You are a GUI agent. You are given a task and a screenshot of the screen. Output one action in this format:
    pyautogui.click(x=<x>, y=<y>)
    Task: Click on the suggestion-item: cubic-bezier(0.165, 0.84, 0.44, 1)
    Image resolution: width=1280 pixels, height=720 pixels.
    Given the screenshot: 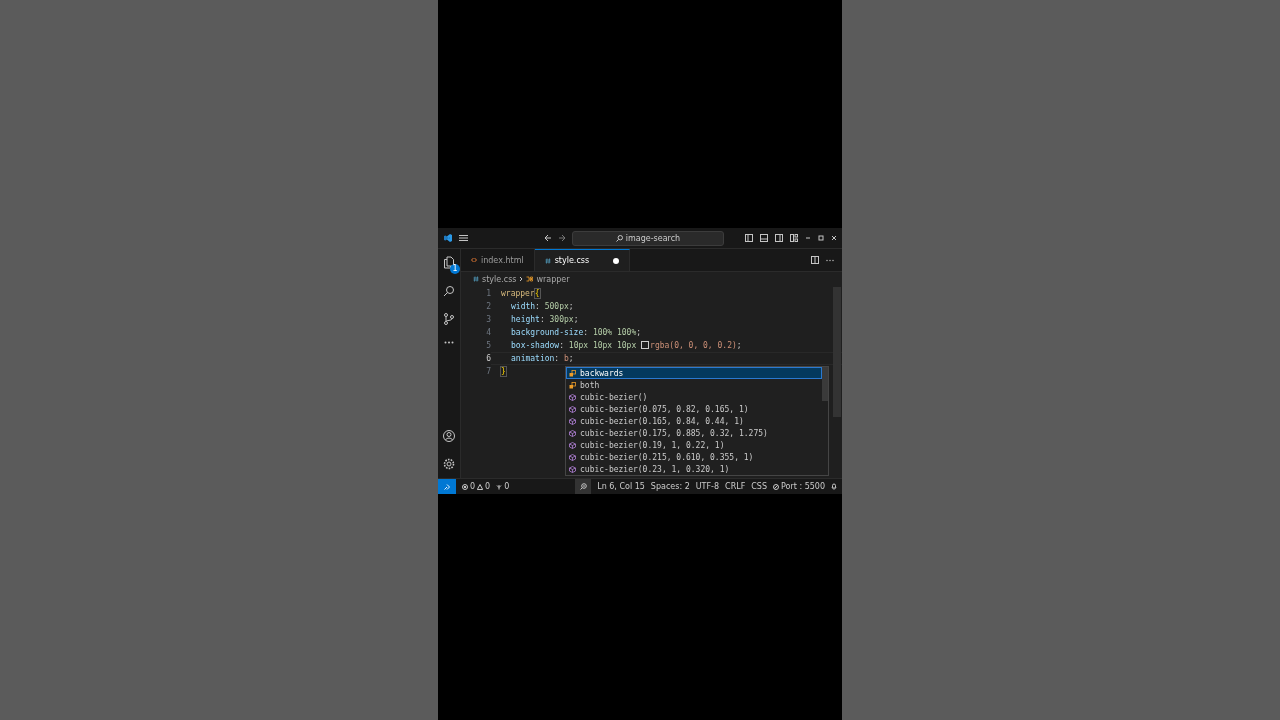 What is the action you would take?
    pyautogui.click(x=694, y=421)
    